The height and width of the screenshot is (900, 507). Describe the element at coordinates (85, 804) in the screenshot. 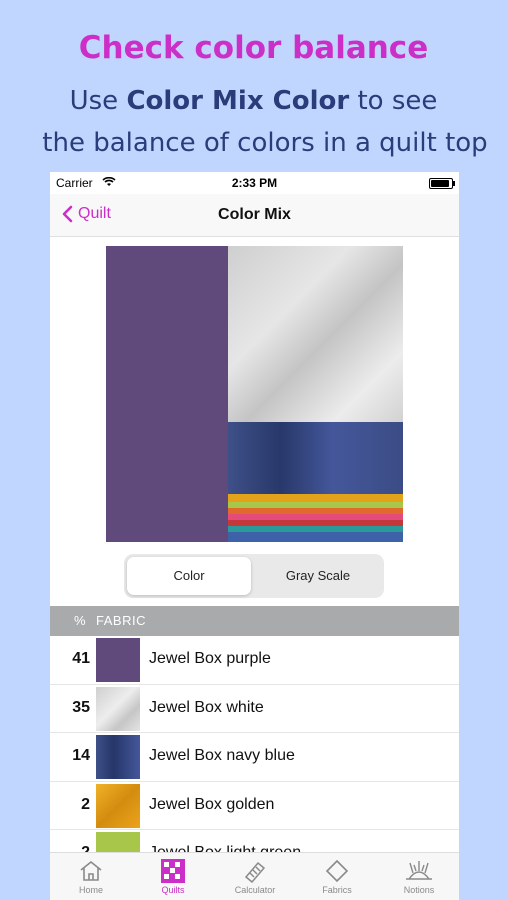

I see `fabric-percent: 2` at that location.